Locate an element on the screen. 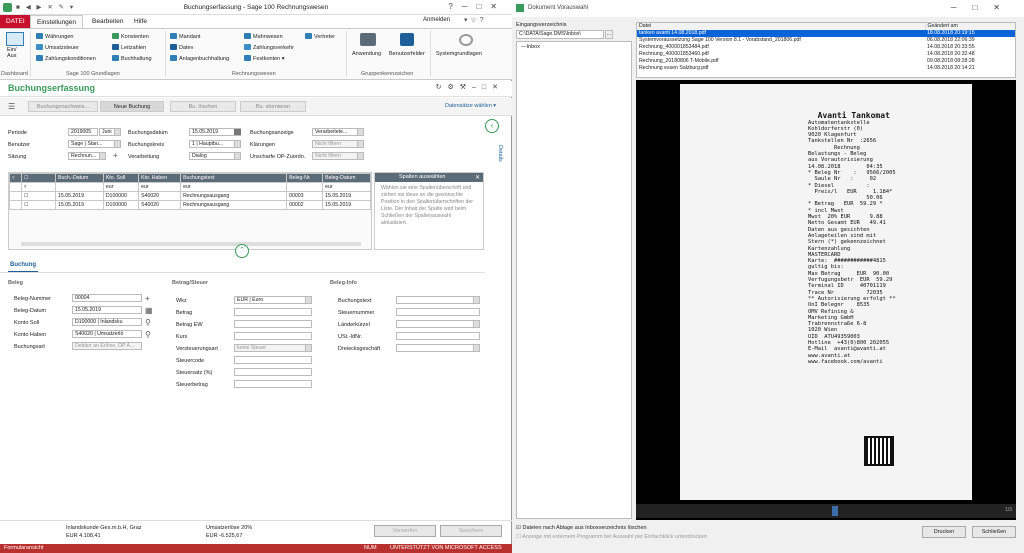  details-sidebar-tab: Details is located at coordinates (500, 153).